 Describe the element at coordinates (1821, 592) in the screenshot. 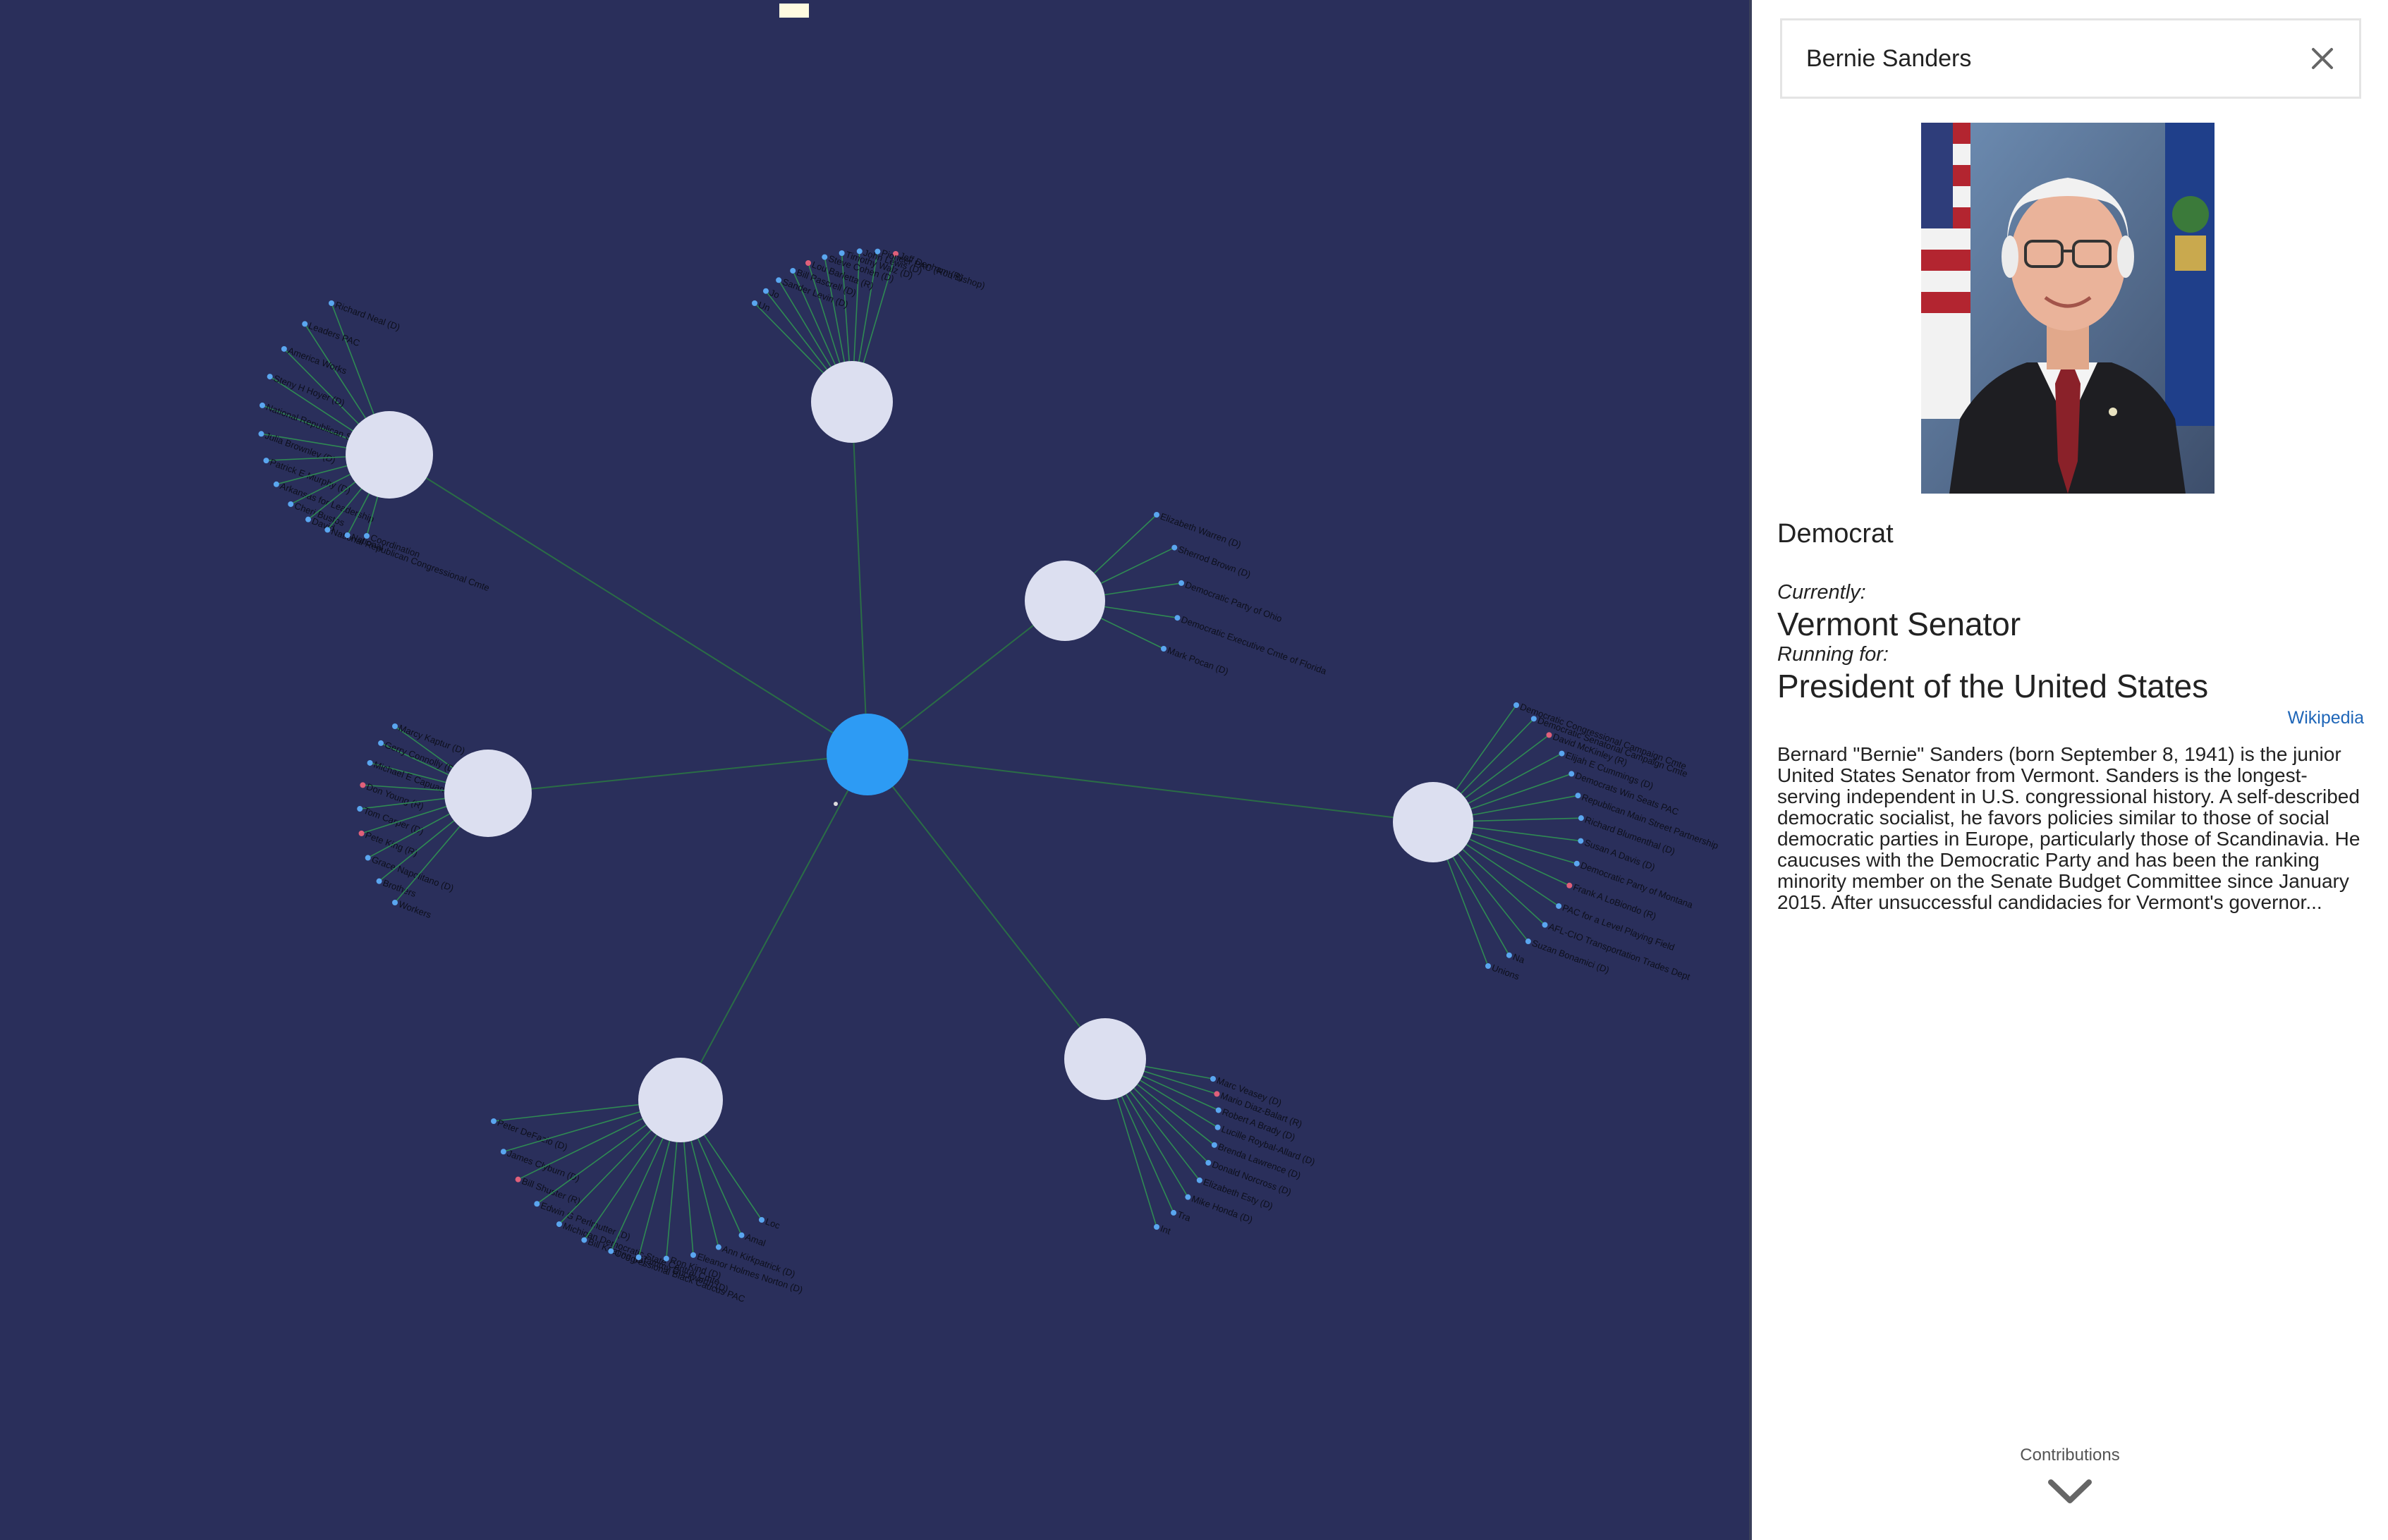

I see `currently-label: Currently:` at that location.